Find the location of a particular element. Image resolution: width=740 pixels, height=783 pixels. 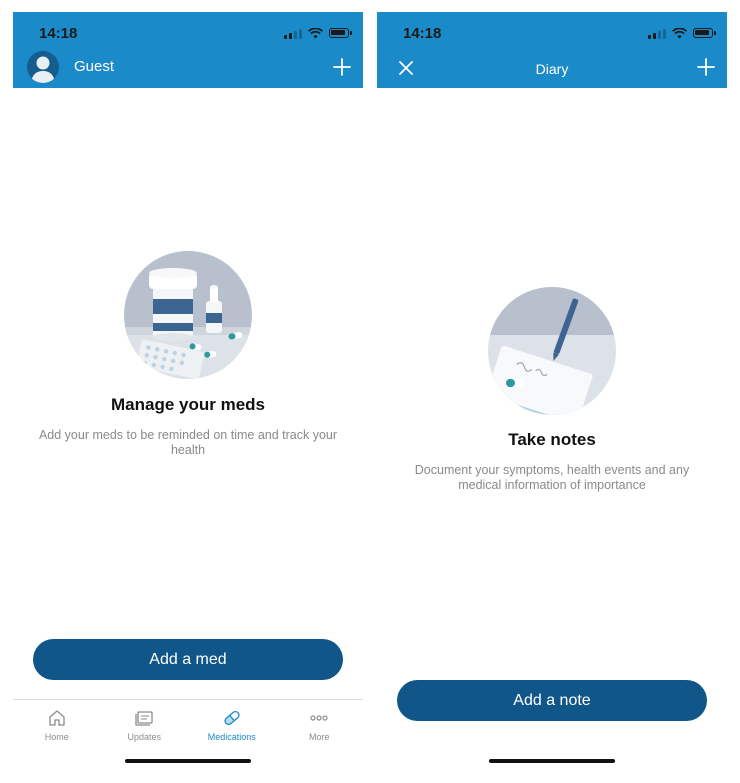

tab-medications-label: Medications is located at coordinates (231, 737).